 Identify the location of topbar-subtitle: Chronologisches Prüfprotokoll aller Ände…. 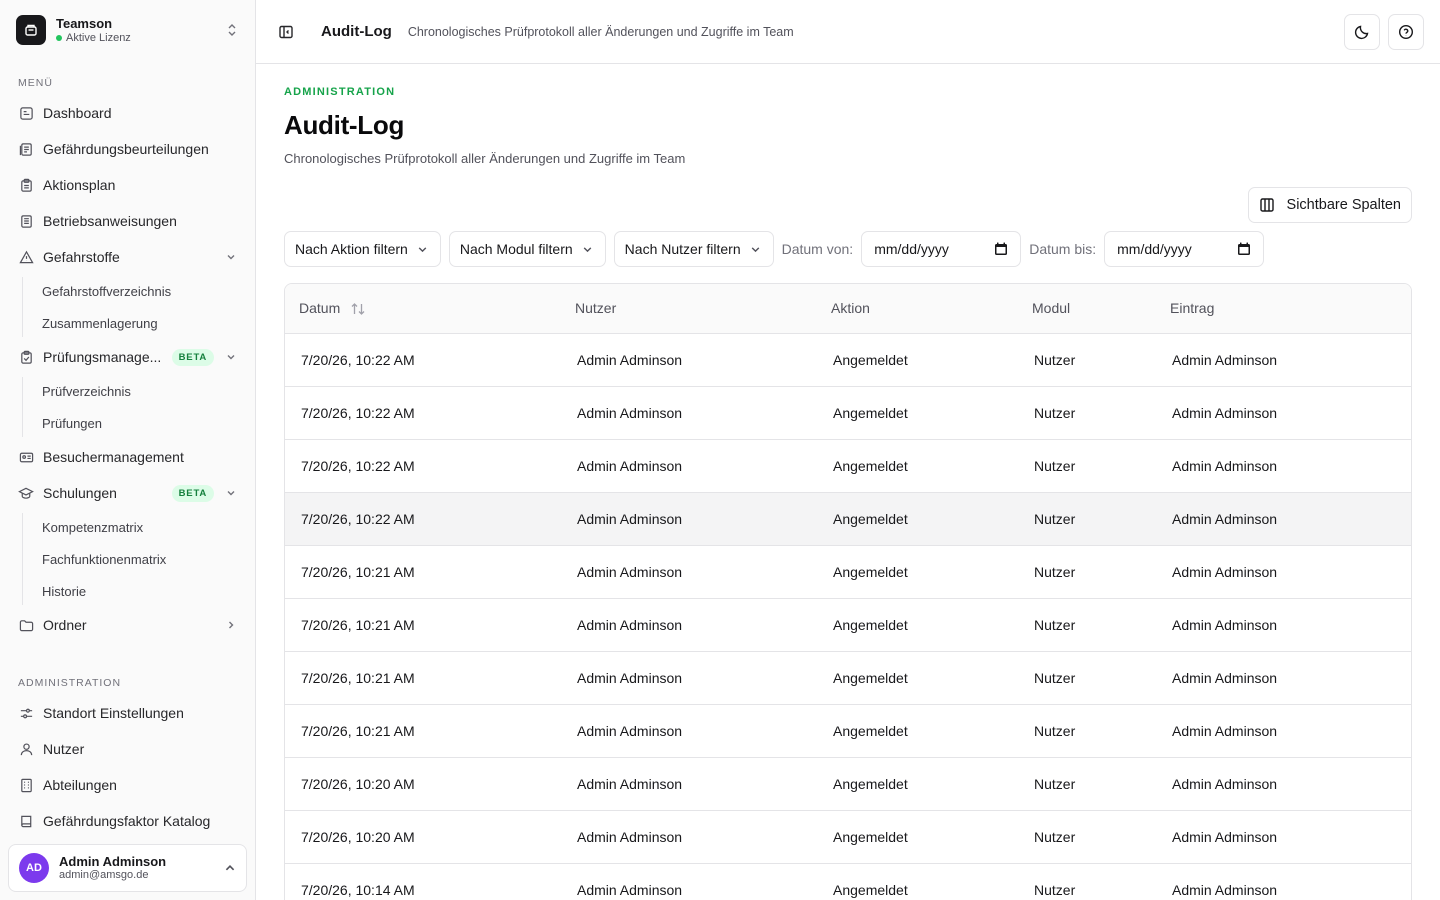
(600, 31).